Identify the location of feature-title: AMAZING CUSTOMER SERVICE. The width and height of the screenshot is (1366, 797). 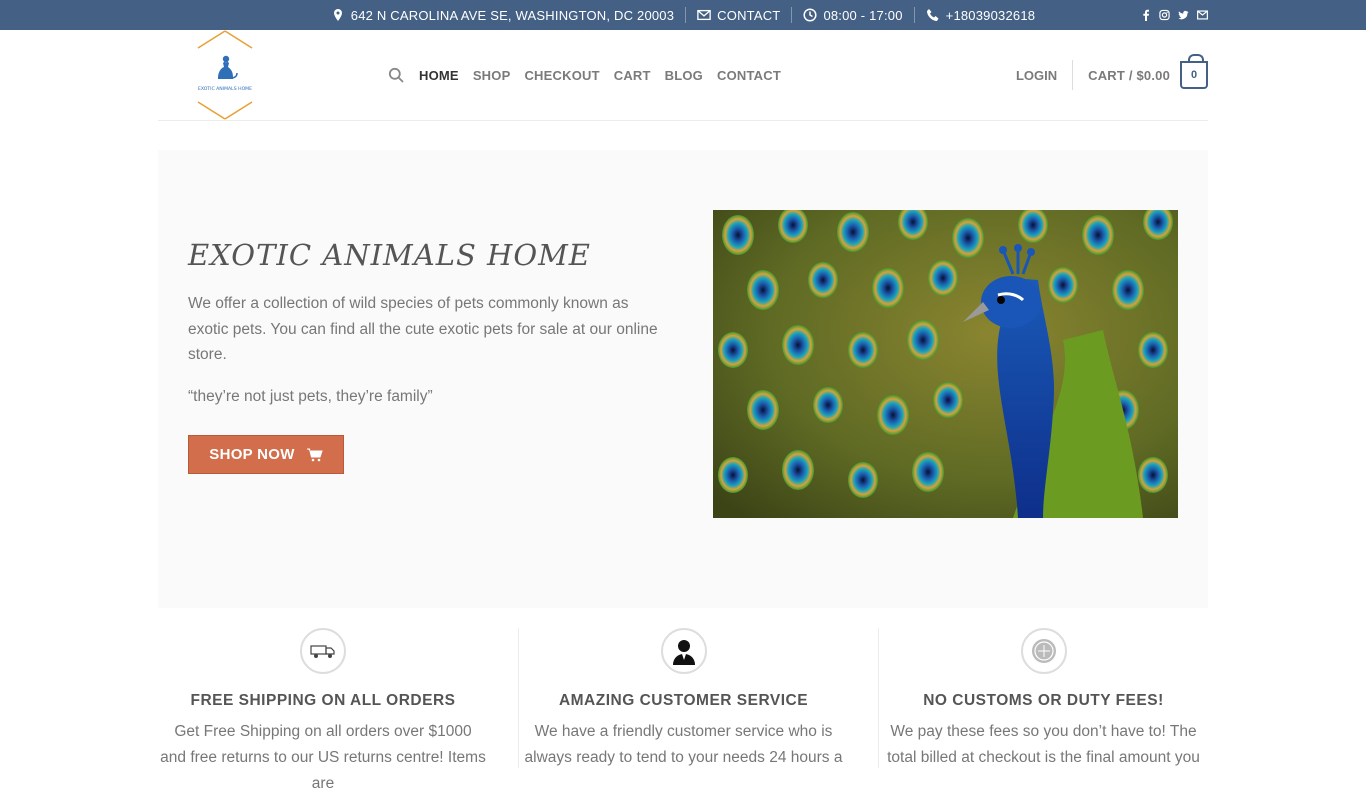
(683, 700).